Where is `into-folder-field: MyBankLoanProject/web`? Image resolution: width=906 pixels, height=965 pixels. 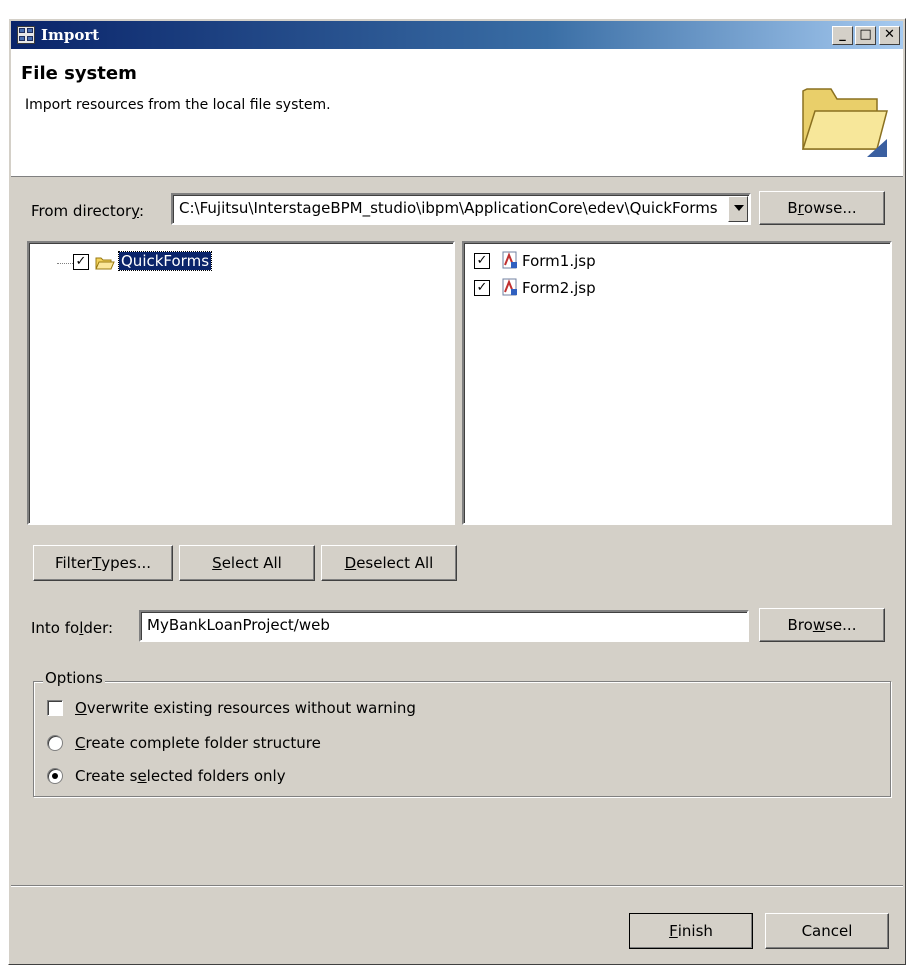 into-folder-field: MyBankLoanProject/web is located at coordinates (444, 626).